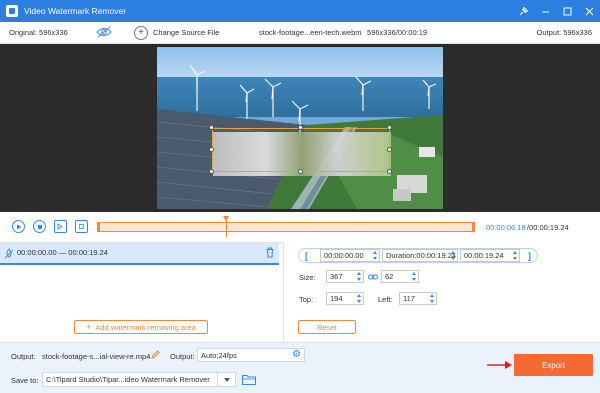  Describe the element at coordinates (345, 298) in the screenshot. I see `top-input: 194` at that location.